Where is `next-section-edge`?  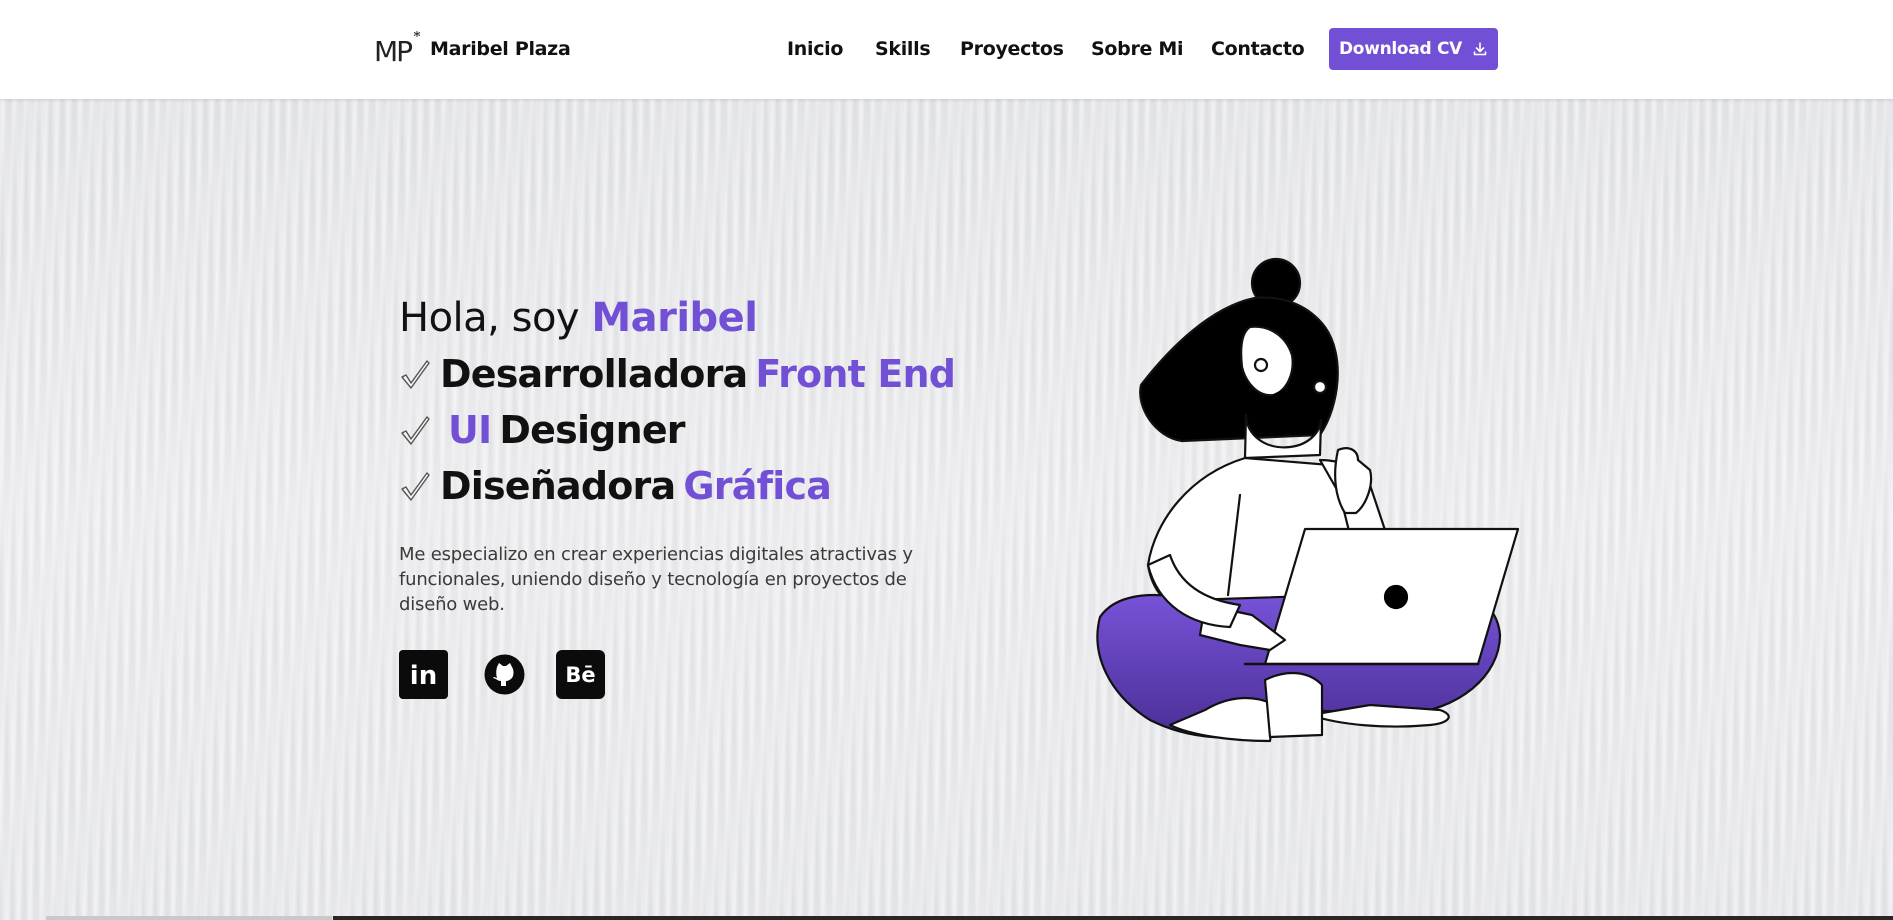 next-section-edge is located at coordinates (1113, 918).